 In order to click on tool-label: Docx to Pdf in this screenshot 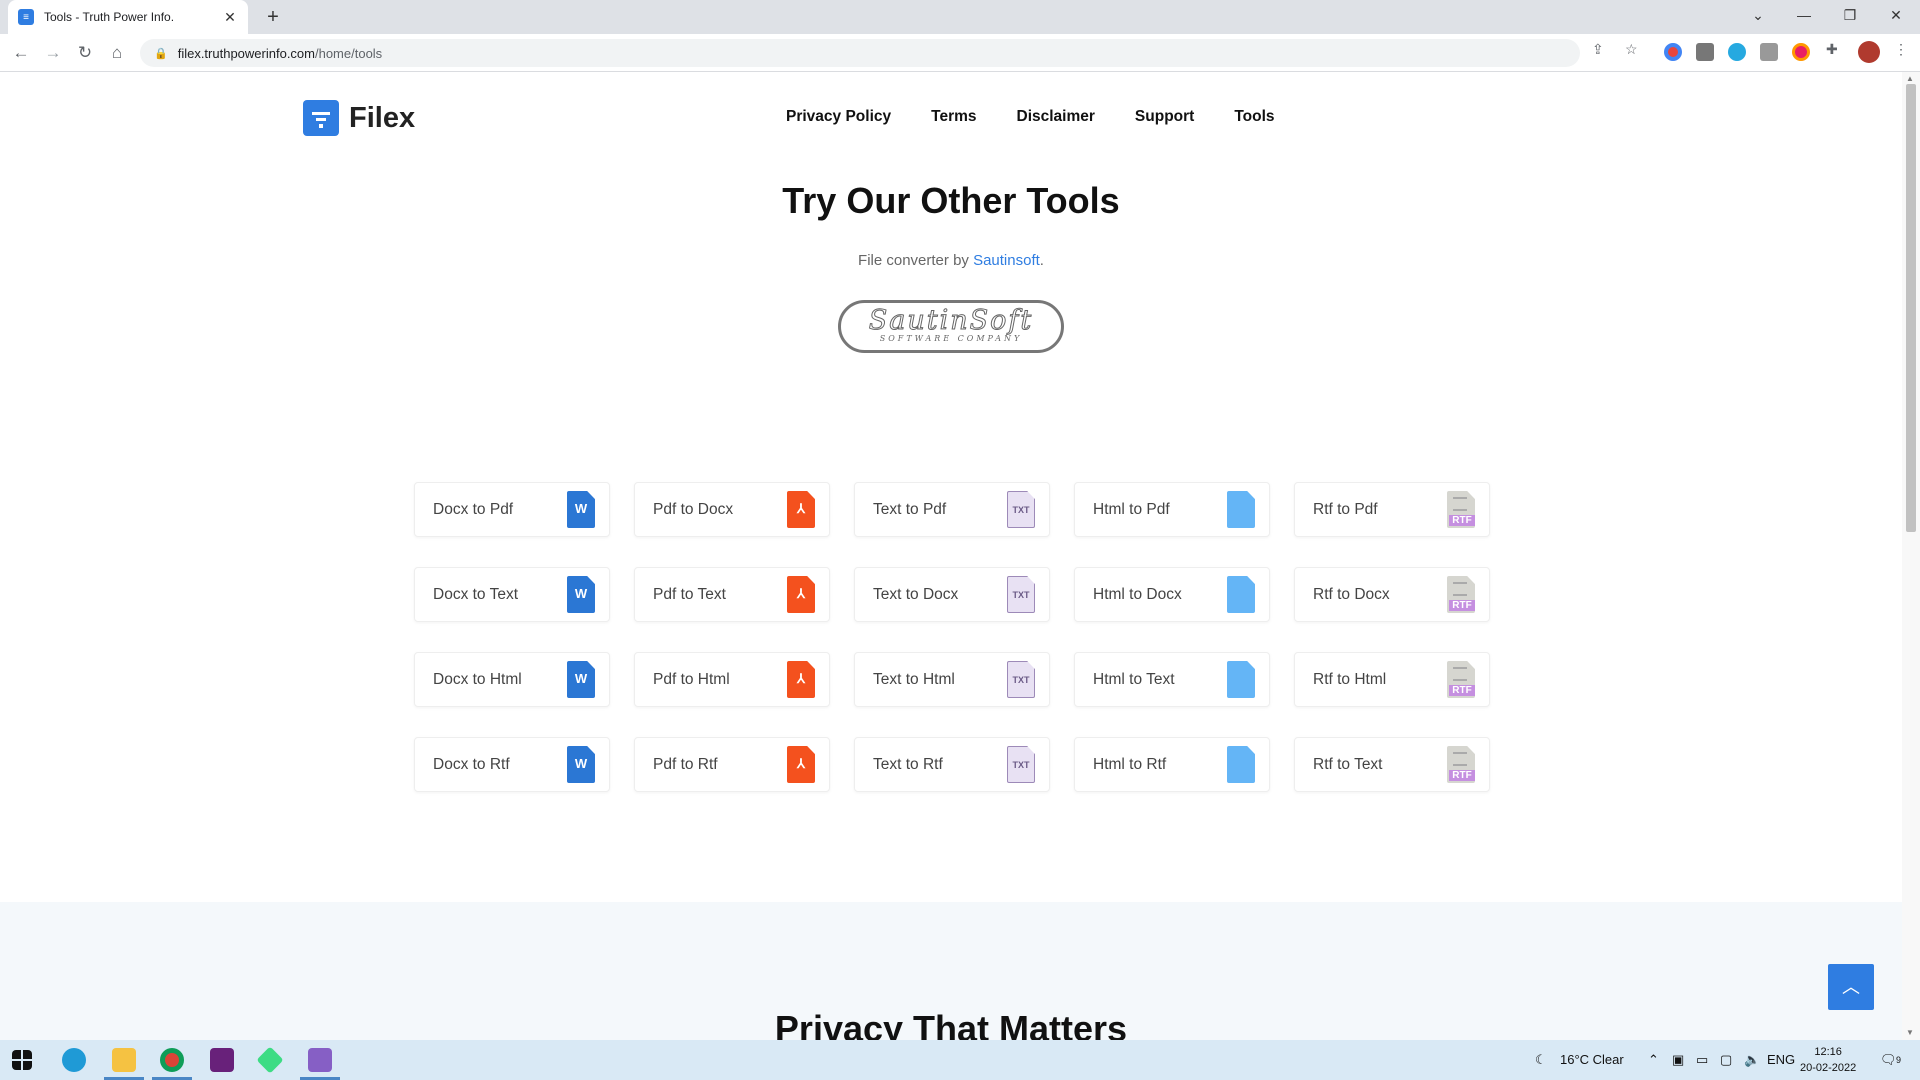, I will do `click(473, 509)`.